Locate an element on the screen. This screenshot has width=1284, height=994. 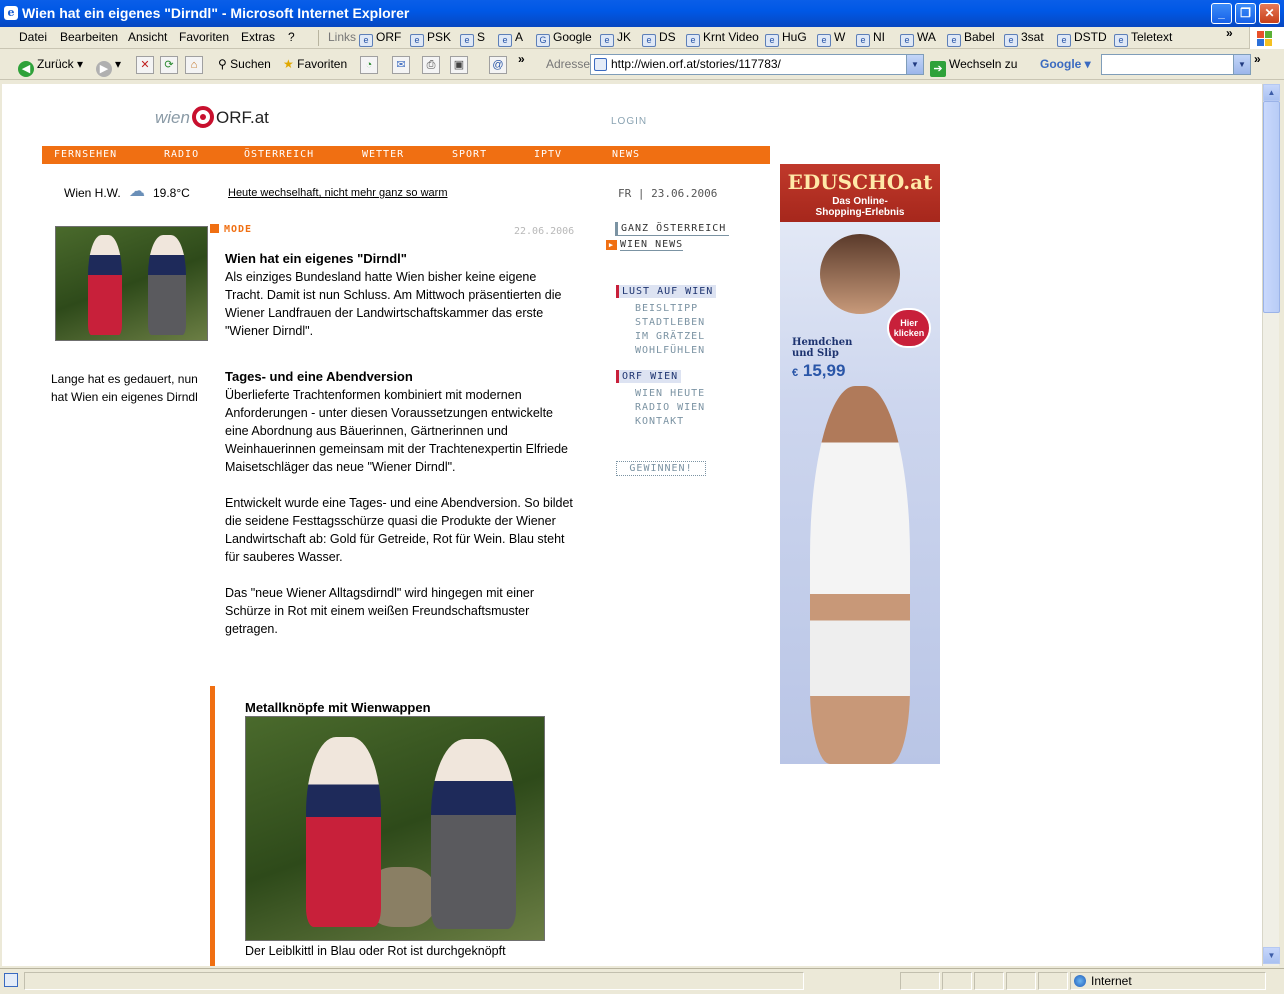
login-link: LOGIN is located at coordinates (629, 121).